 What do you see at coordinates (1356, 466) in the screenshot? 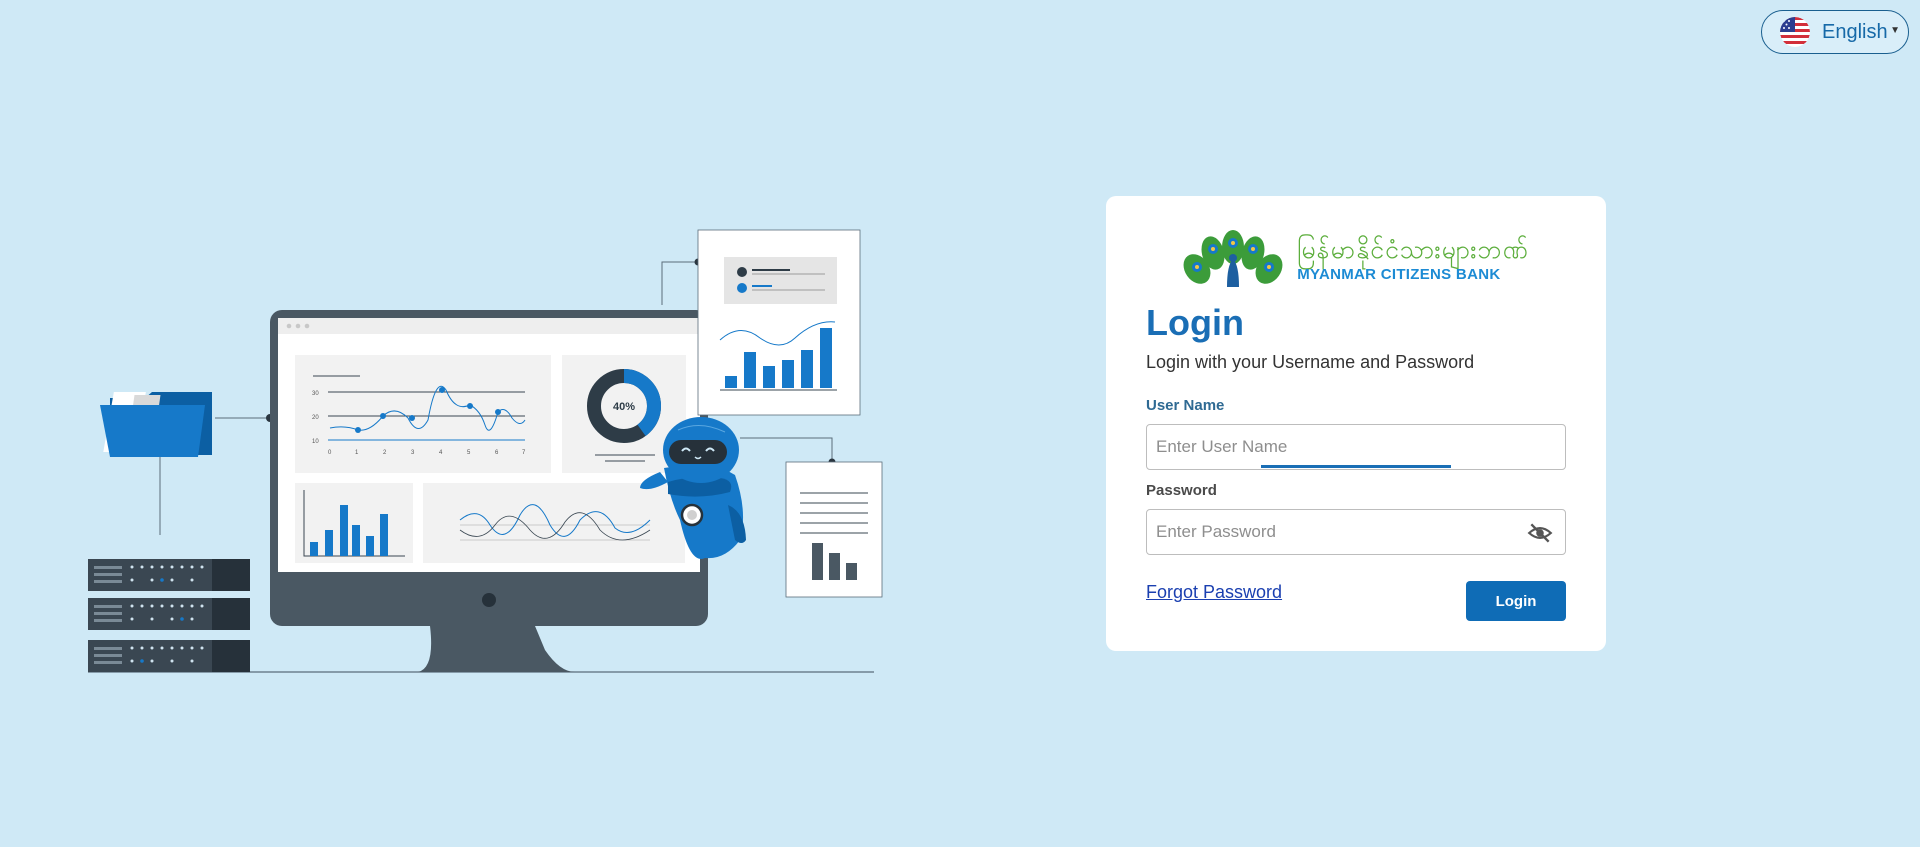
I see `focus-underline` at bounding box center [1356, 466].